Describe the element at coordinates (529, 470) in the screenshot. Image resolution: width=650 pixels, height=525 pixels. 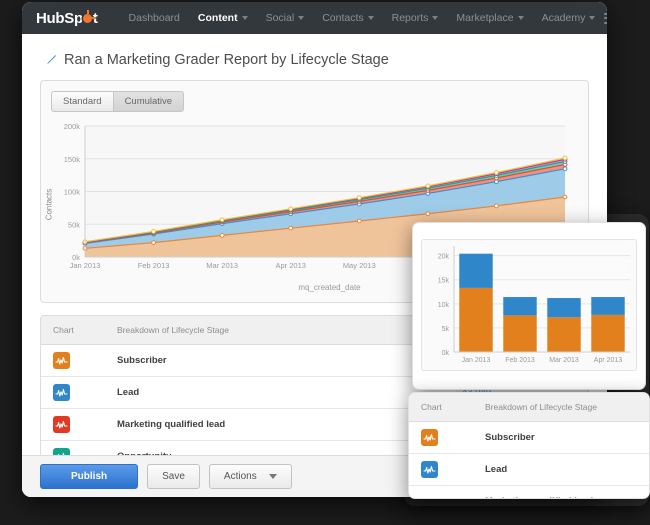
I see `float-table-row: Lead` at that location.